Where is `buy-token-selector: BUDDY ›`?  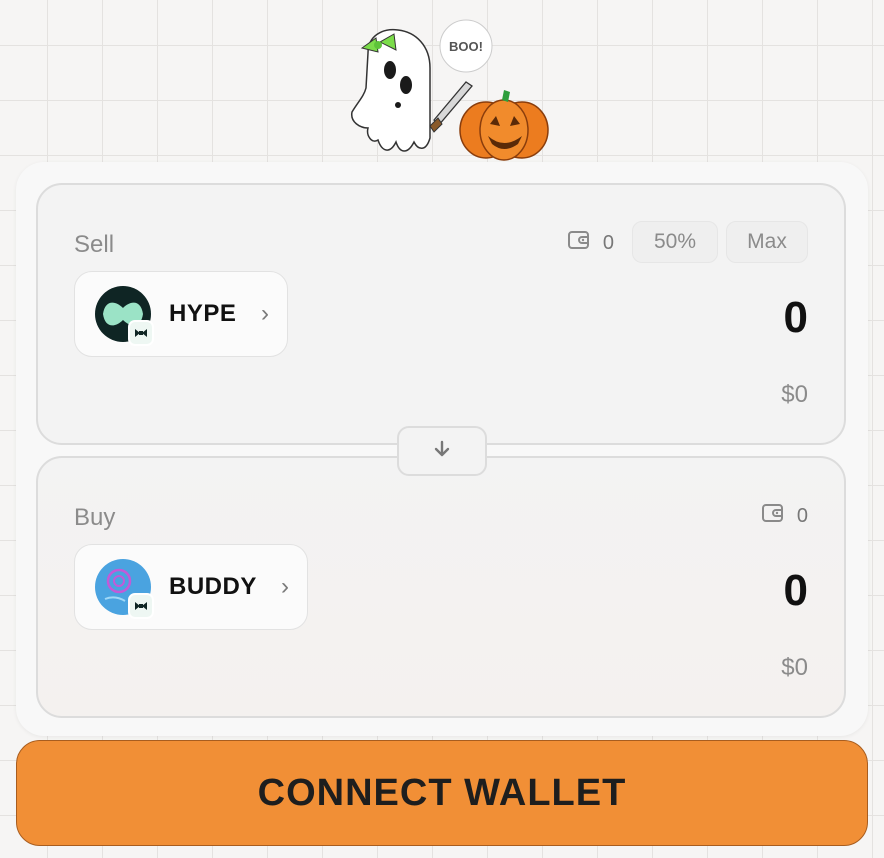 buy-token-selector: BUDDY › is located at coordinates (191, 587).